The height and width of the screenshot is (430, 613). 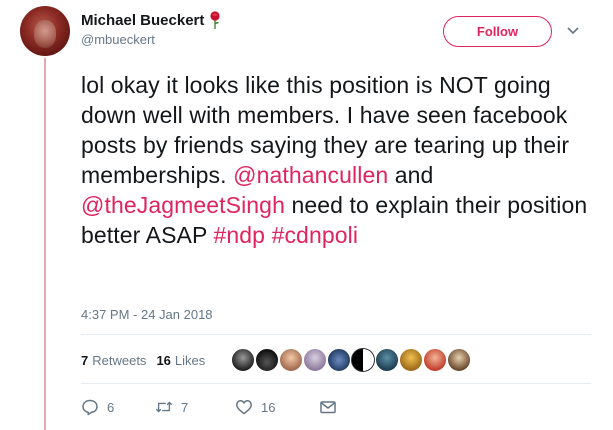 What do you see at coordinates (315, 235) in the screenshot?
I see `hashtag-link: #cdnpoli` at bounding box center [315, 235].